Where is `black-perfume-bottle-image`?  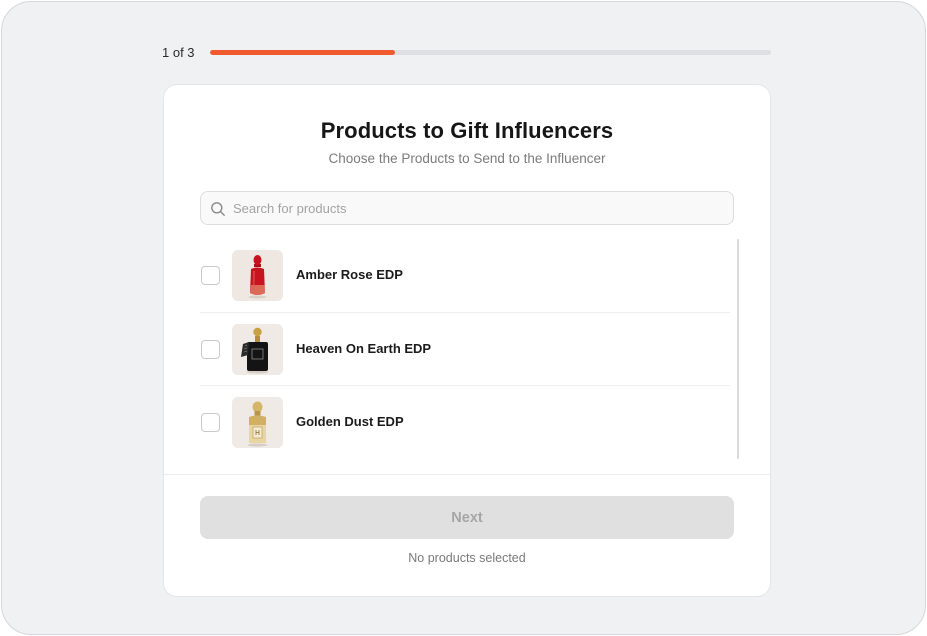
black-perfume-bottle-image is located at coordinates (257, 349).